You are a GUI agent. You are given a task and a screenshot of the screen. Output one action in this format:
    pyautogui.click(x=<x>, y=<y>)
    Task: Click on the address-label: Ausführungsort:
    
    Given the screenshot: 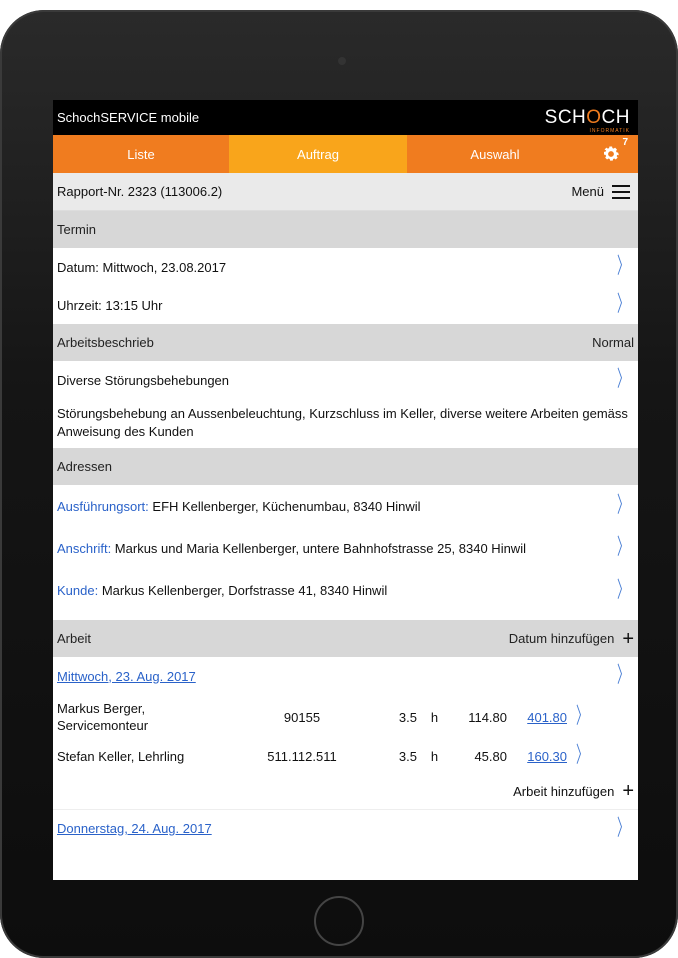 What is the action you would take?
    pyautogui.click(x=103, y=506)
    